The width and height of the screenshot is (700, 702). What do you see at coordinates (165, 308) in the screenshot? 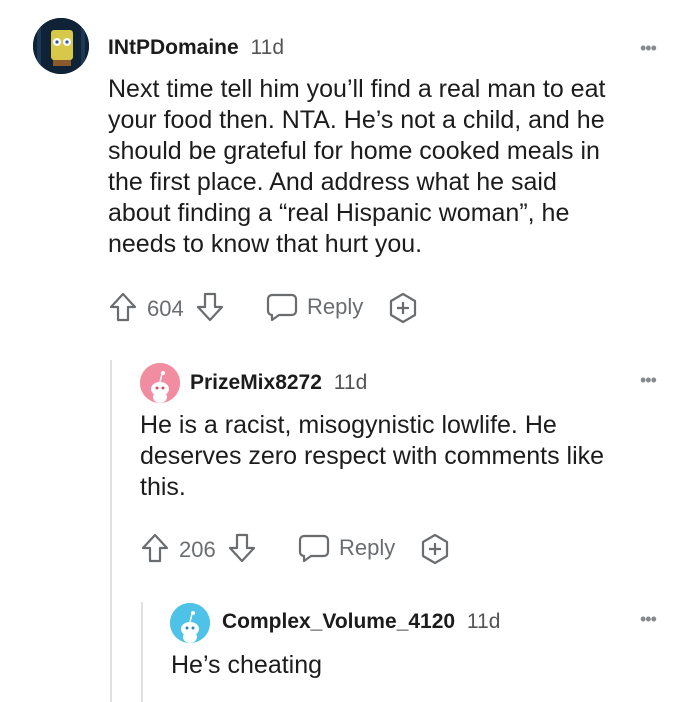
I see `vote-count: 604` at bounding box center [165, 308].